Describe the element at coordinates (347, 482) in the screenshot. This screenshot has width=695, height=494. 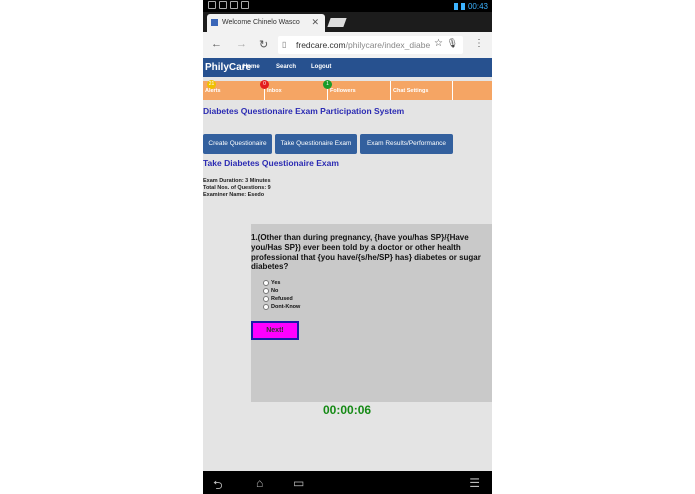
I see `system-navigation-bar: ⮌ ⌂ ▭ ☰` at that location.